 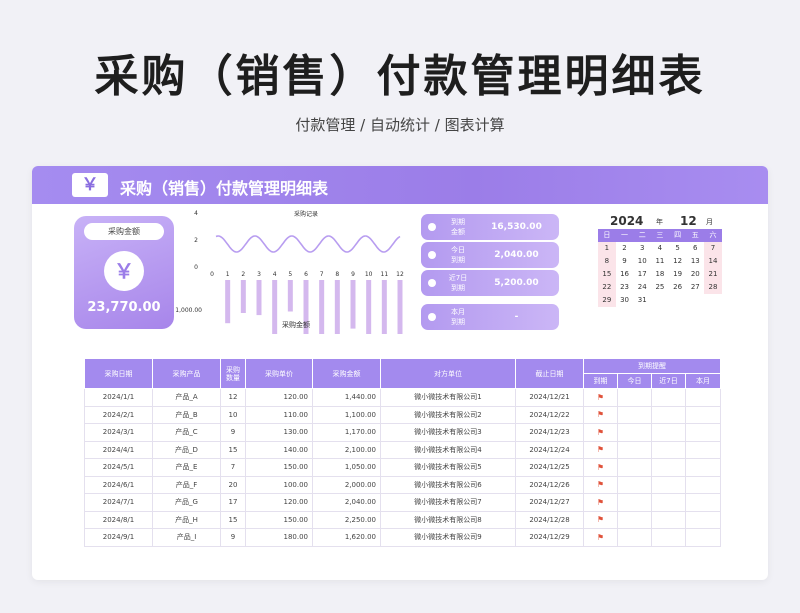 What do you see at coordinates (600, 381) in the screenshot?
I see `col-due: 到期` at bounding box center [600, 381].